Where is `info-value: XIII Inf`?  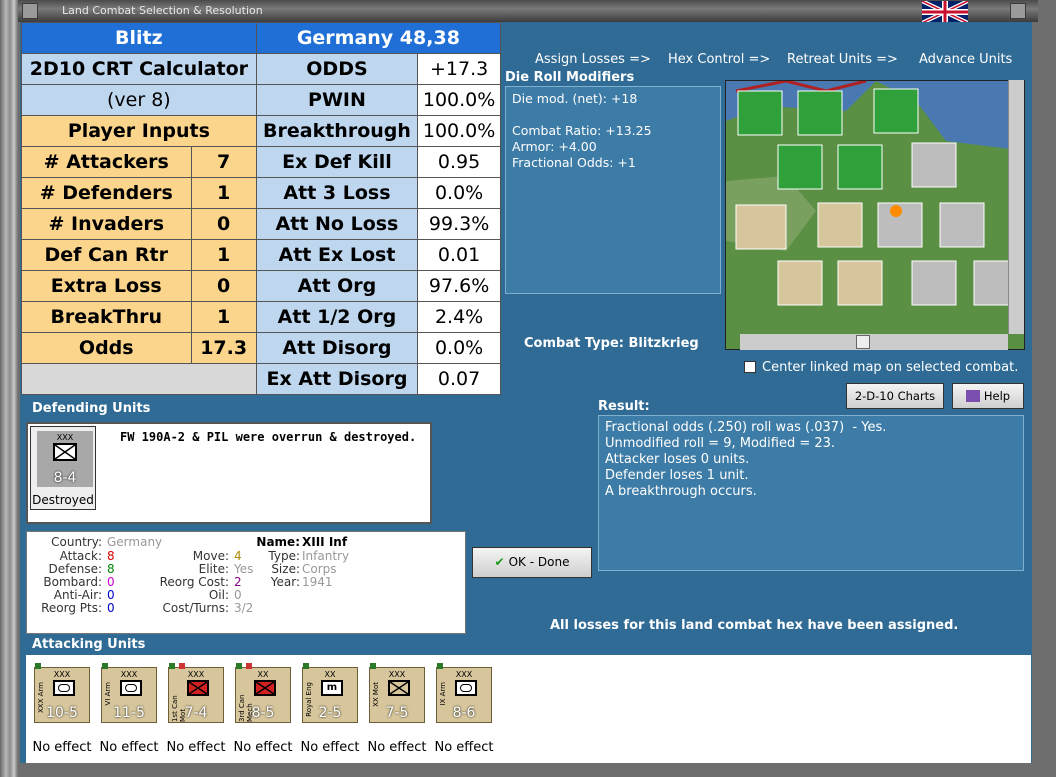 info-value: XIII Inf is located at coordinates (325, 542).